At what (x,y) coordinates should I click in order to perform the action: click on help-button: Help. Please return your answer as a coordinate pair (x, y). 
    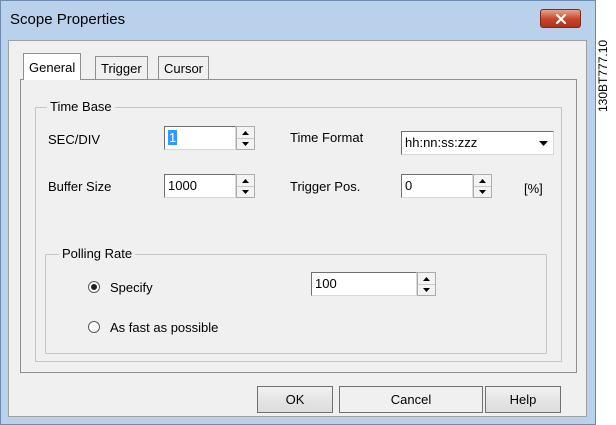
    Looking at the image, I should click on (523, 399).